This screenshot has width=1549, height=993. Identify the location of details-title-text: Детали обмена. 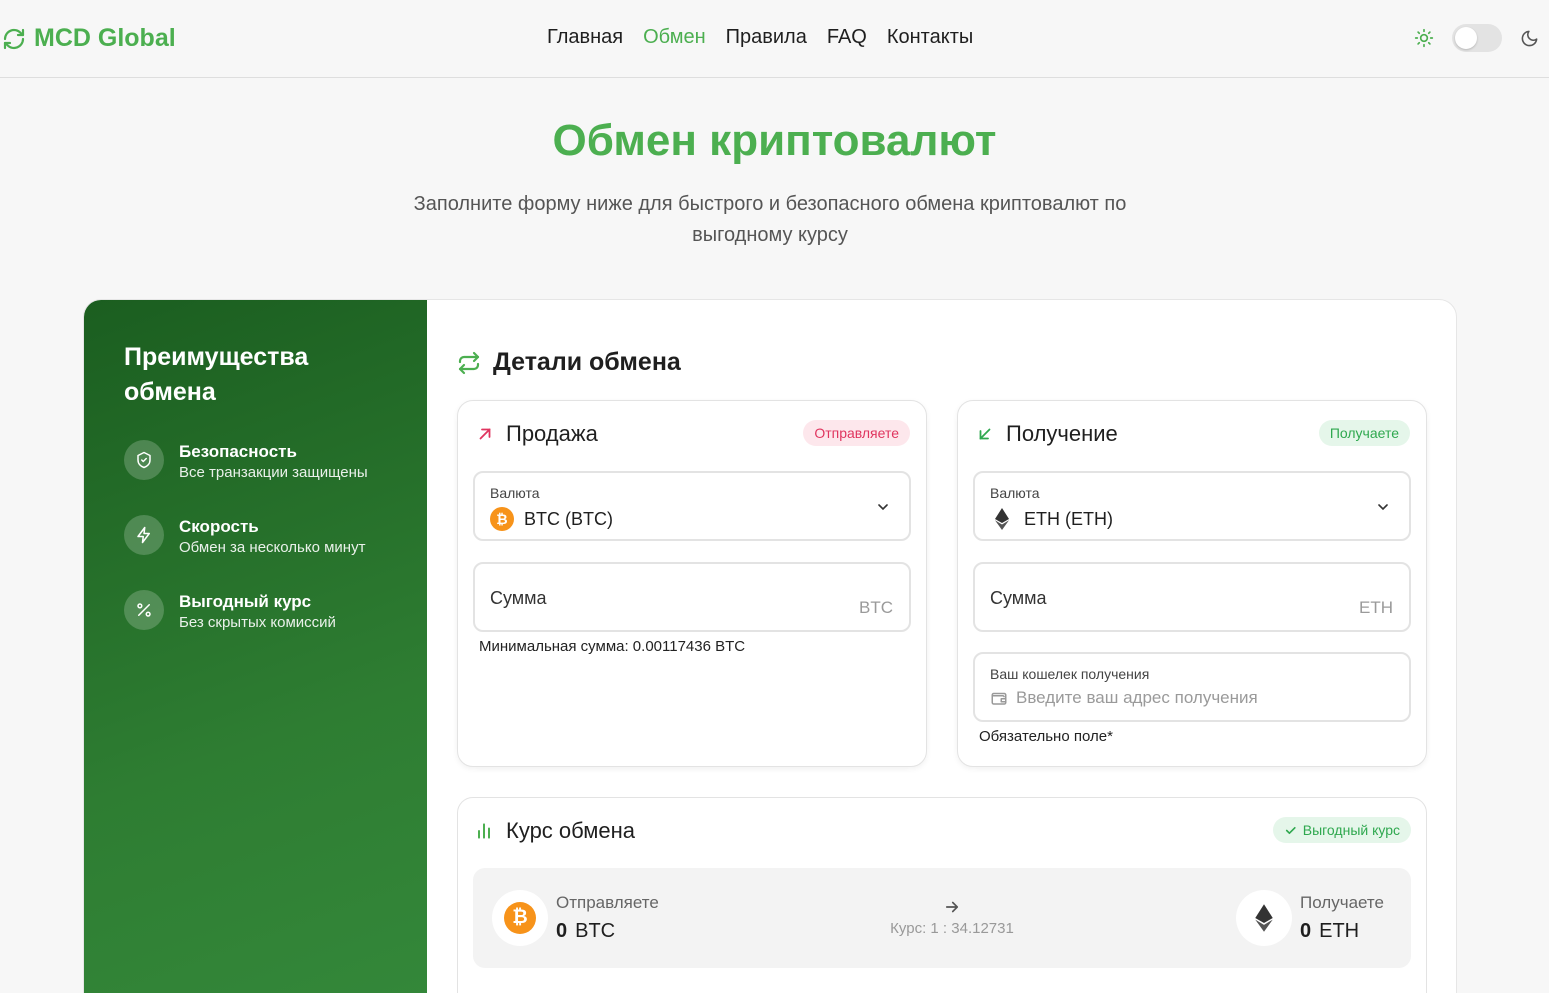
(587, 362).